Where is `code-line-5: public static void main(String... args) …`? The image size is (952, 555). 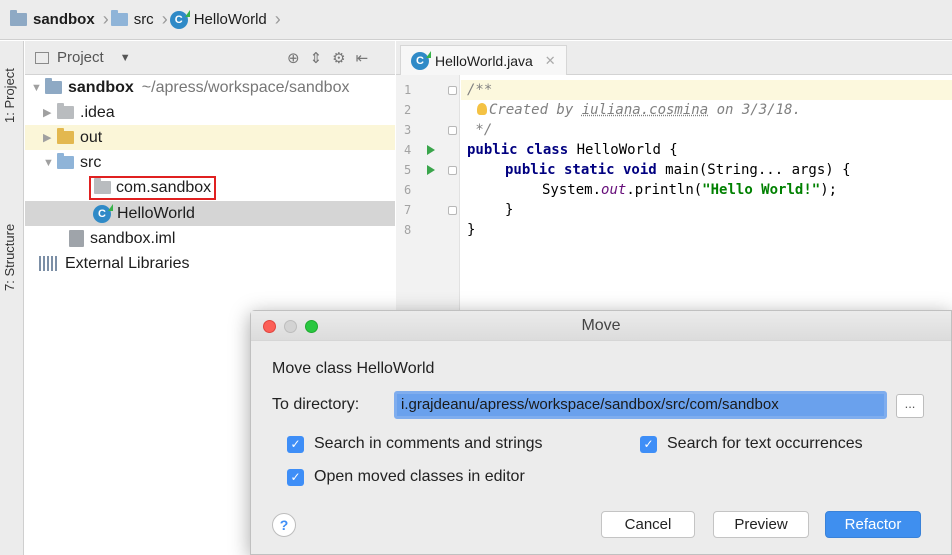
code-line-5: public static void main(String... args) … is located at coordinates (678, 170).